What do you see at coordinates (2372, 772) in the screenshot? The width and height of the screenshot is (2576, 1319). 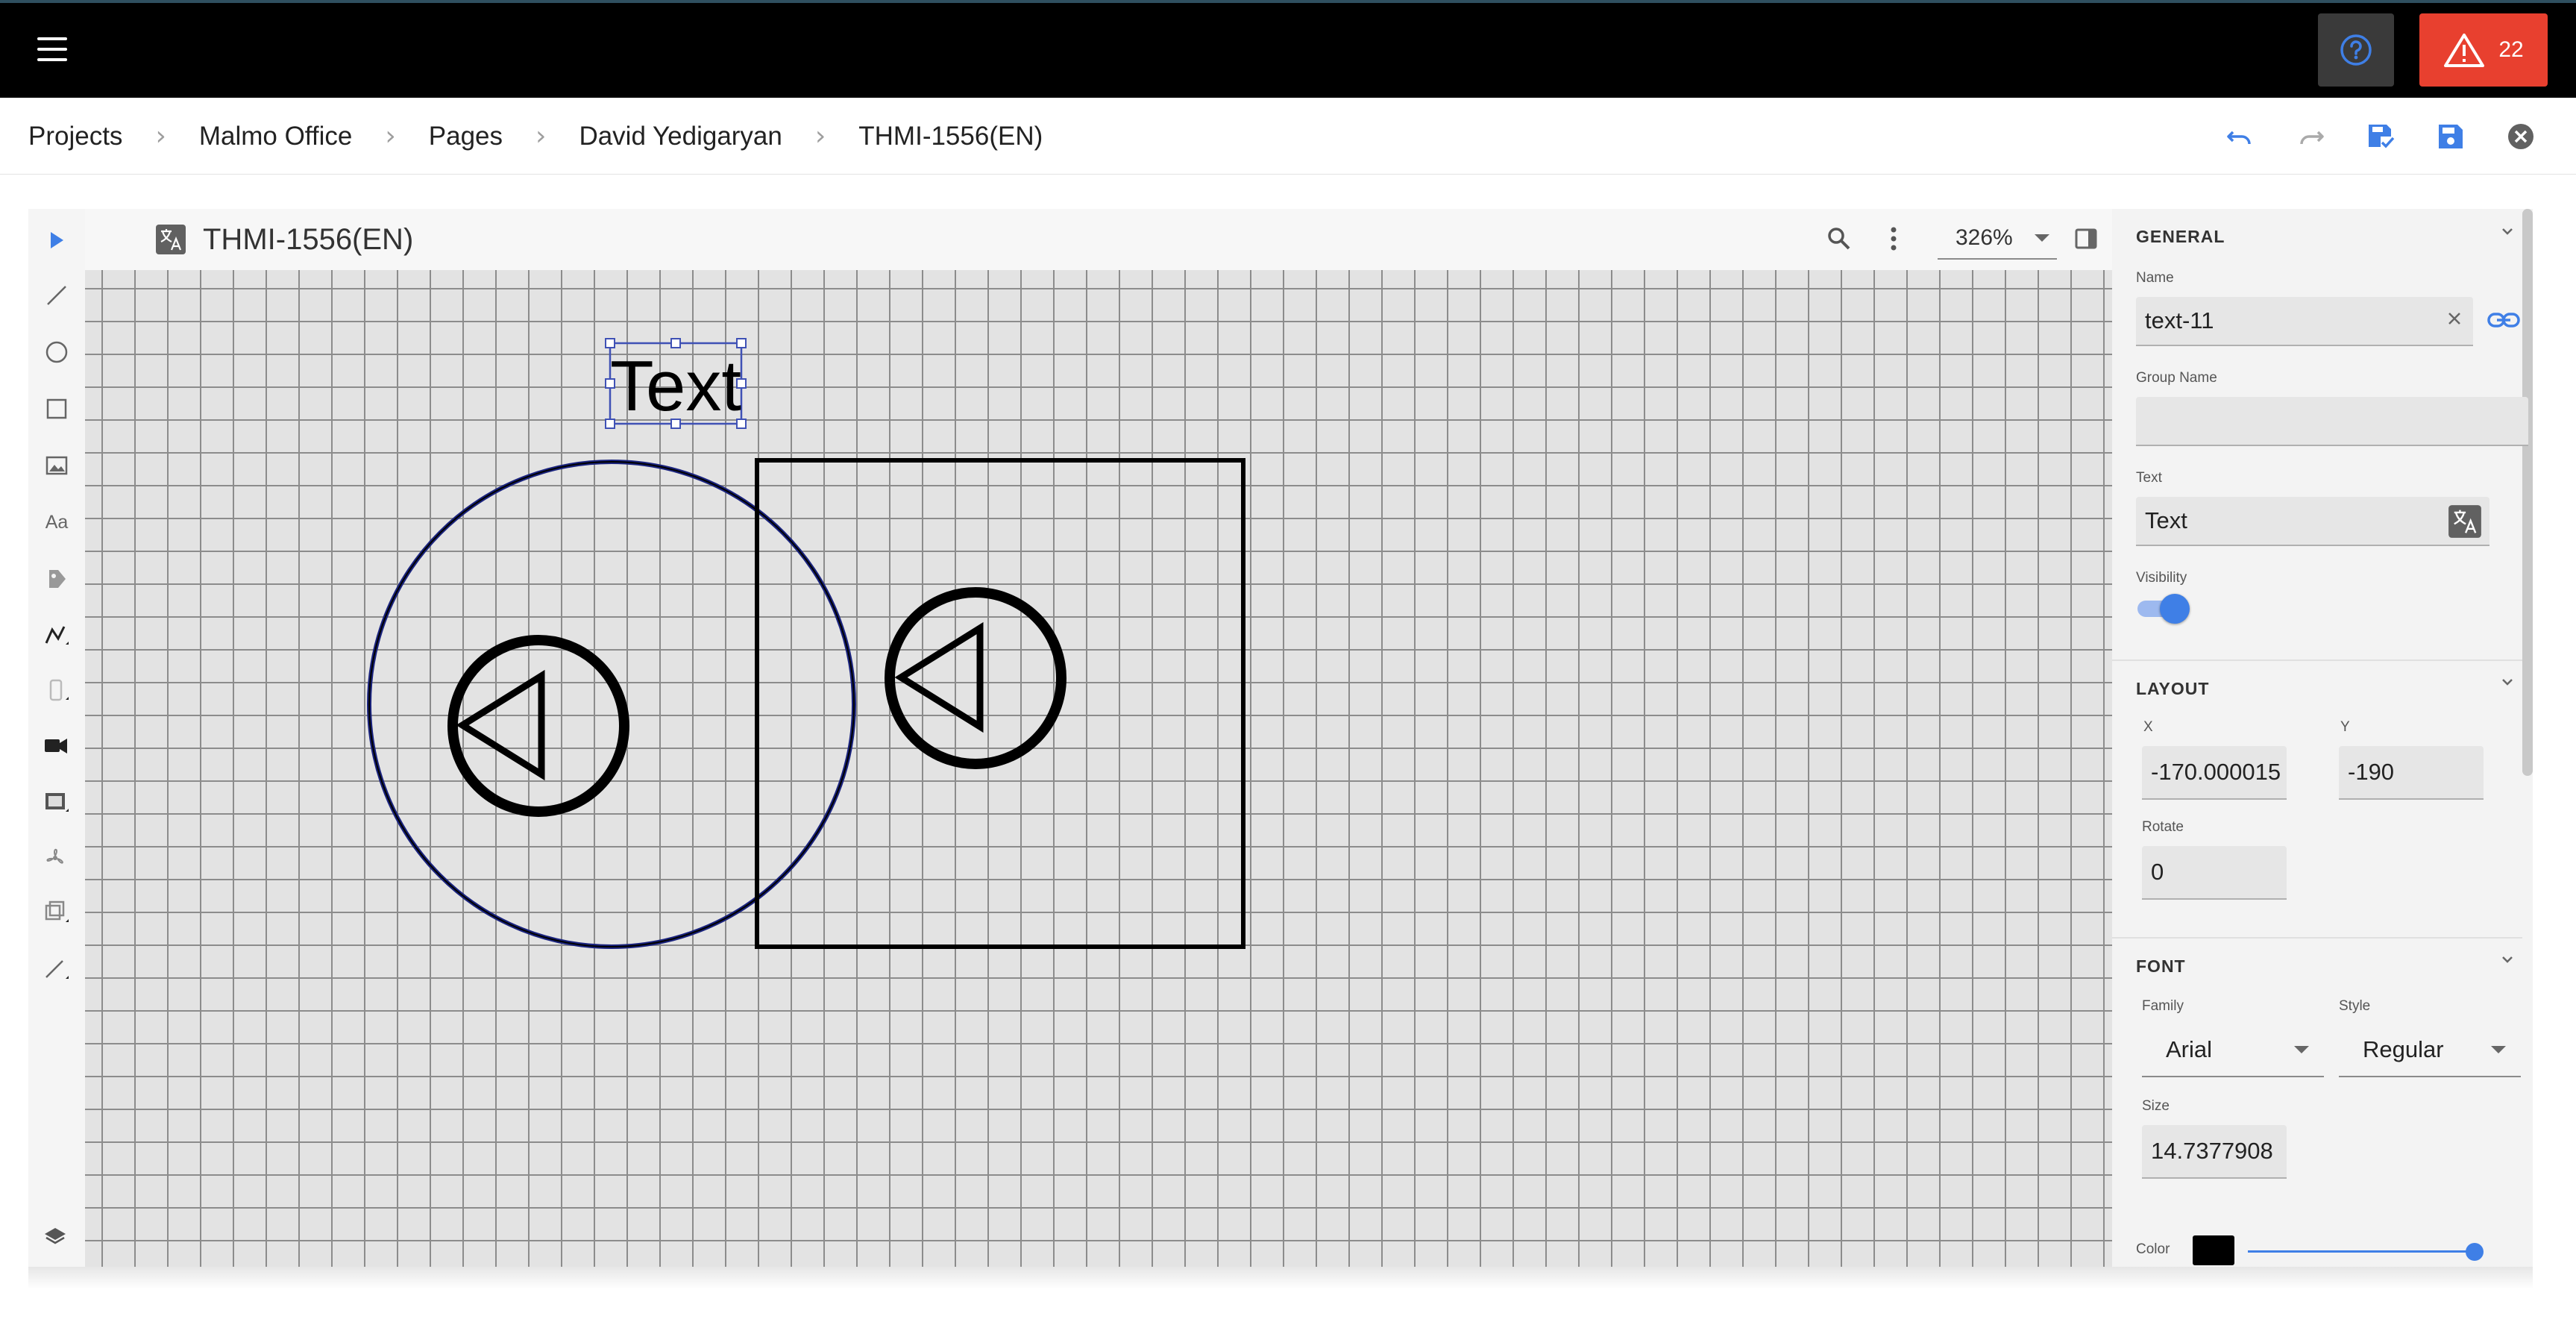 I see `y-value: -190` at bounding box center [2372, 772].